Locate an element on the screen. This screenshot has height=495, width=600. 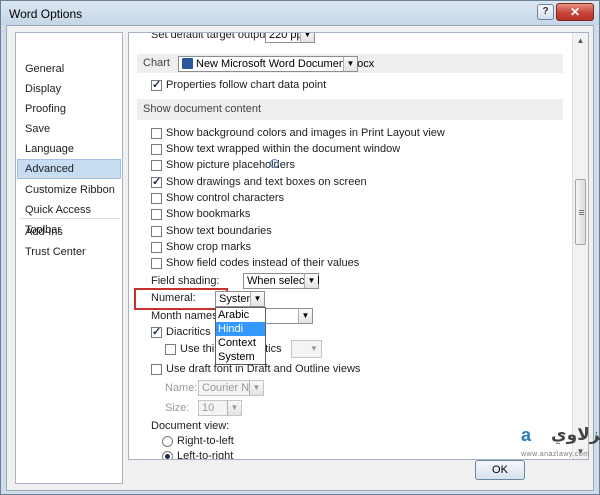
nav-item-trust-center: Trust Center is located at coordinates (69, 252).